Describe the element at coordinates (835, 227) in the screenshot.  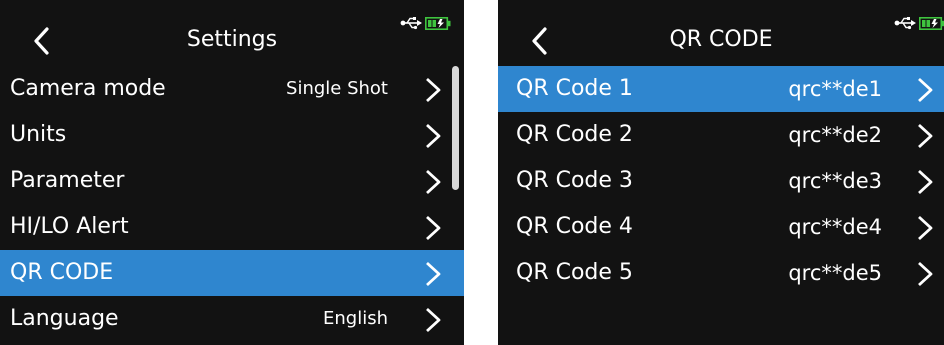
I see `qr-code-value: qrc**de4` at that location.